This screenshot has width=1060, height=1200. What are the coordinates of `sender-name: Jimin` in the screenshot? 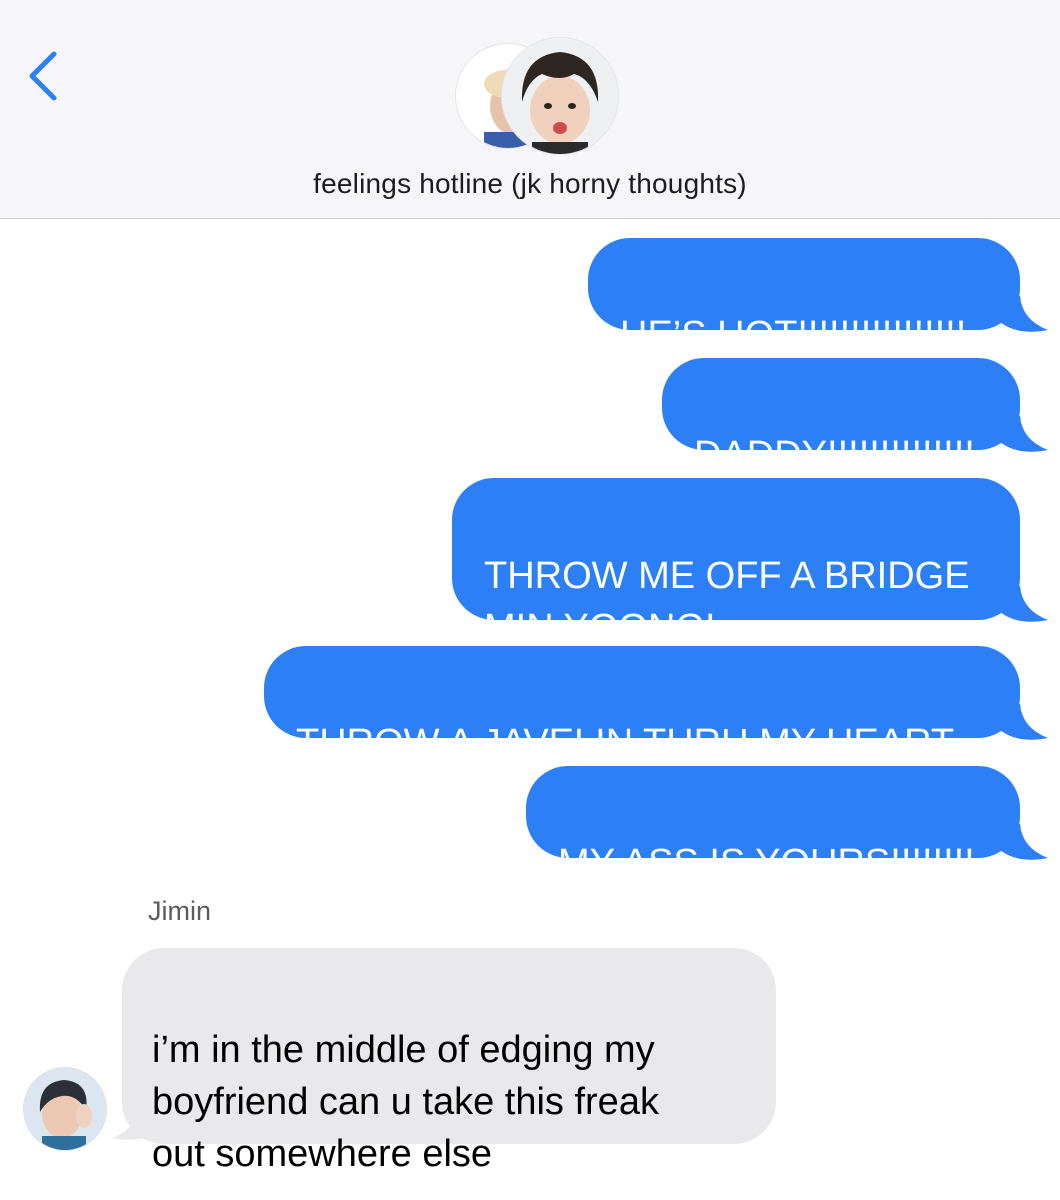 It's located at (180, 911).